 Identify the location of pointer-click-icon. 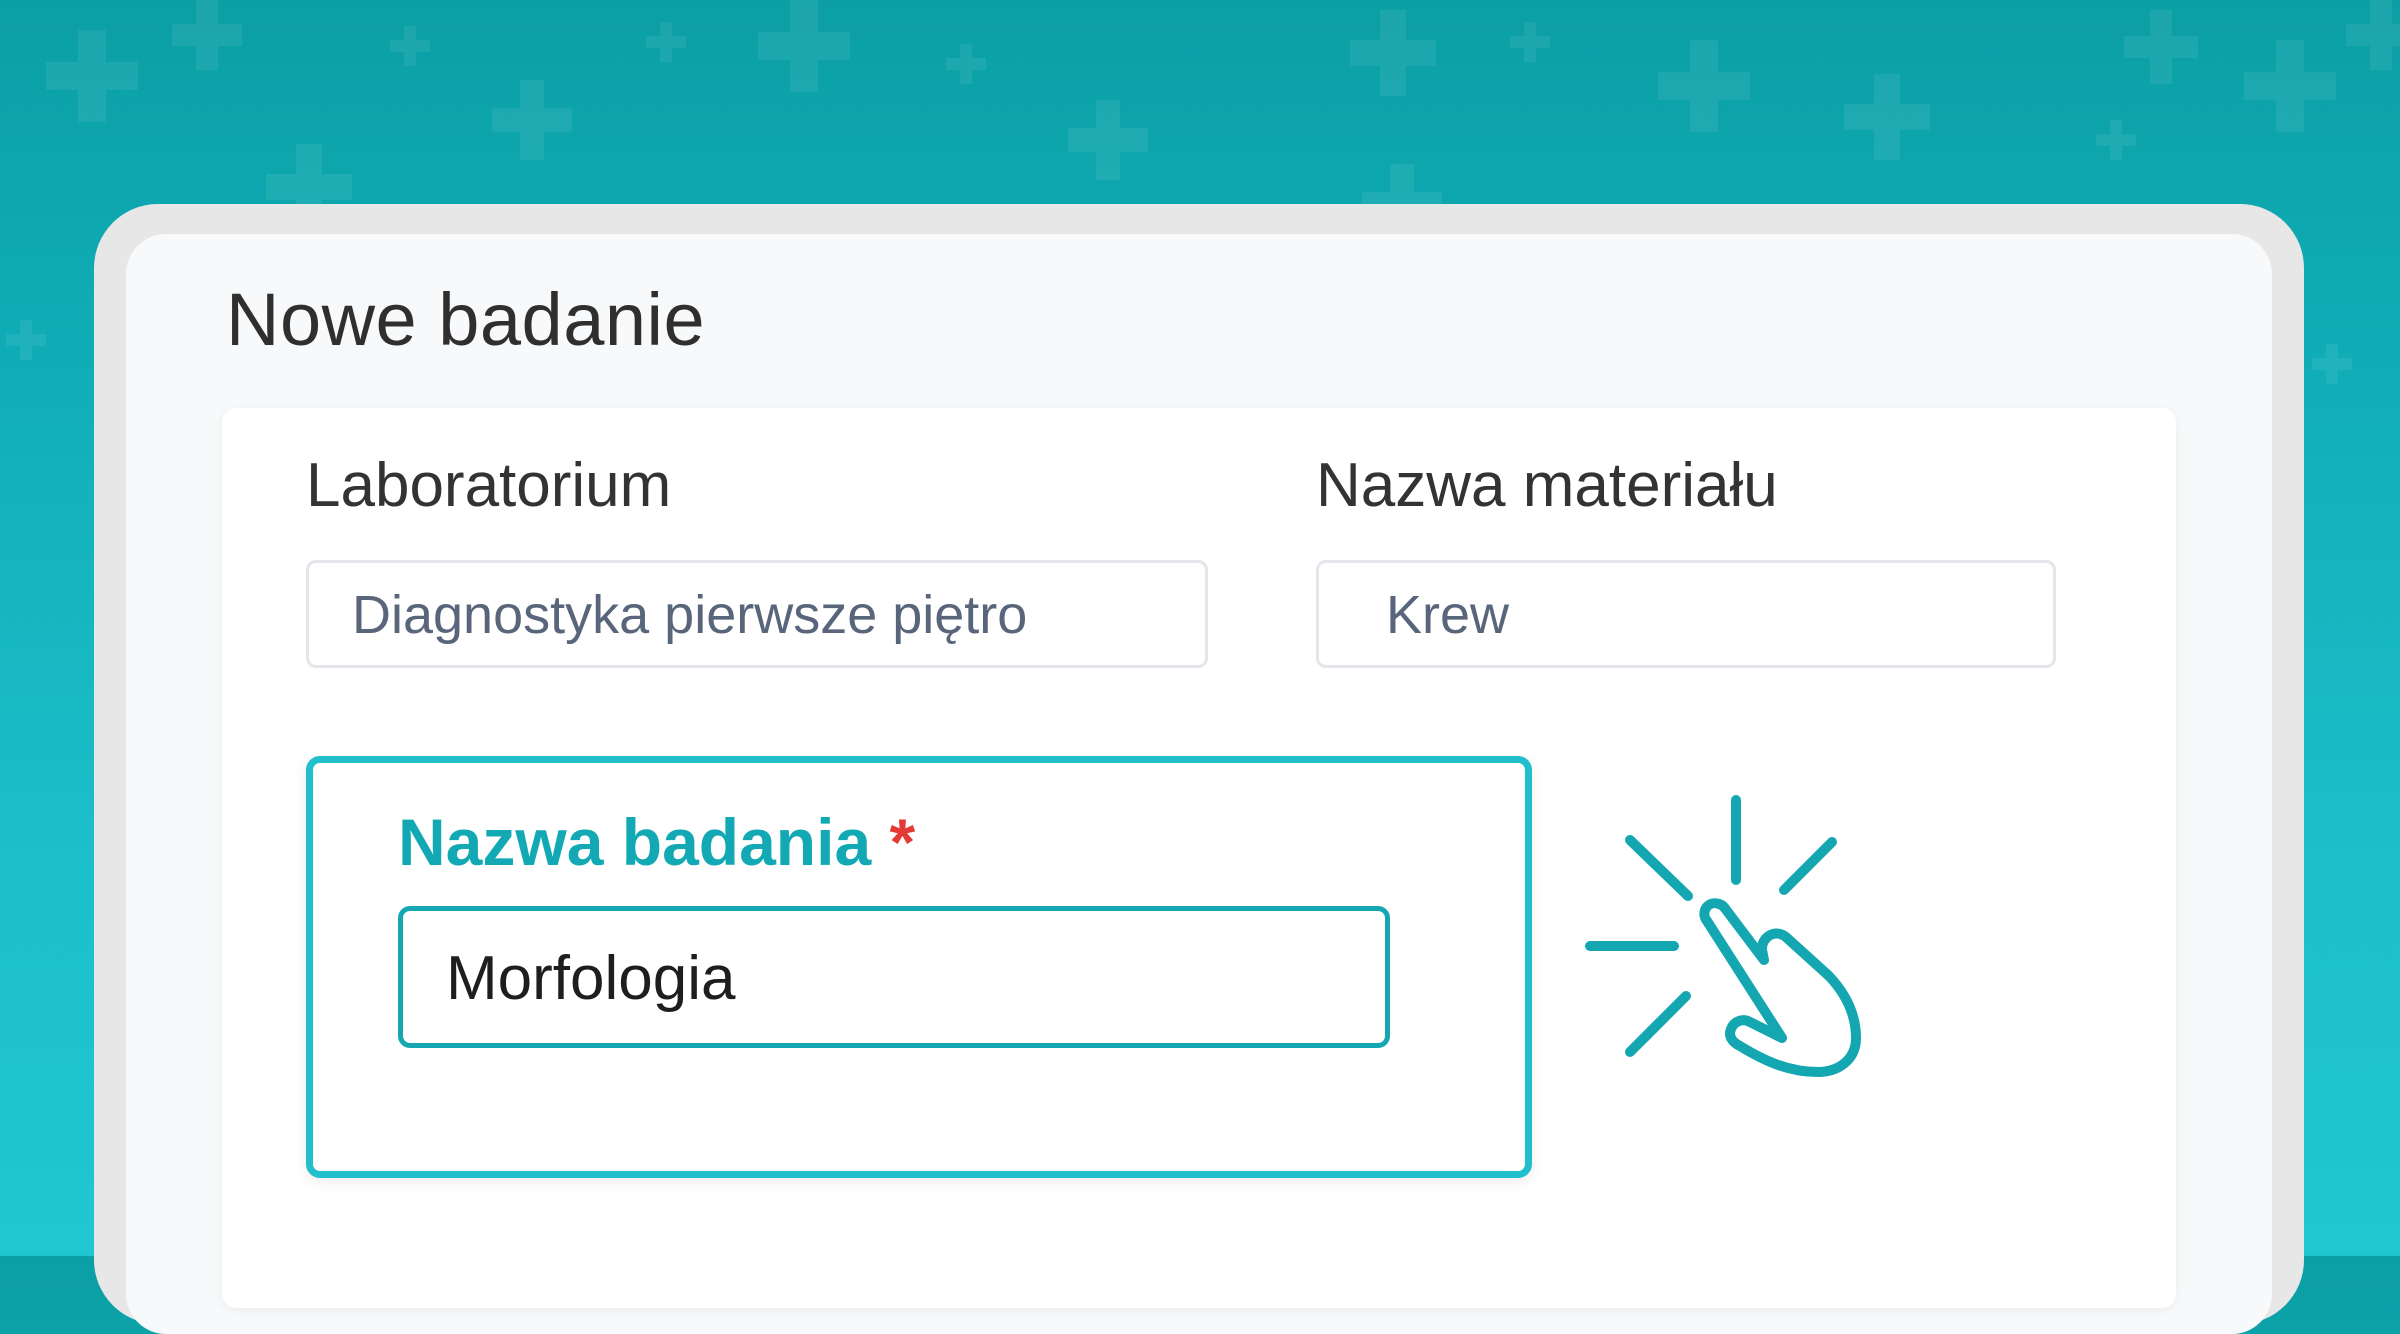
(1723, 936).